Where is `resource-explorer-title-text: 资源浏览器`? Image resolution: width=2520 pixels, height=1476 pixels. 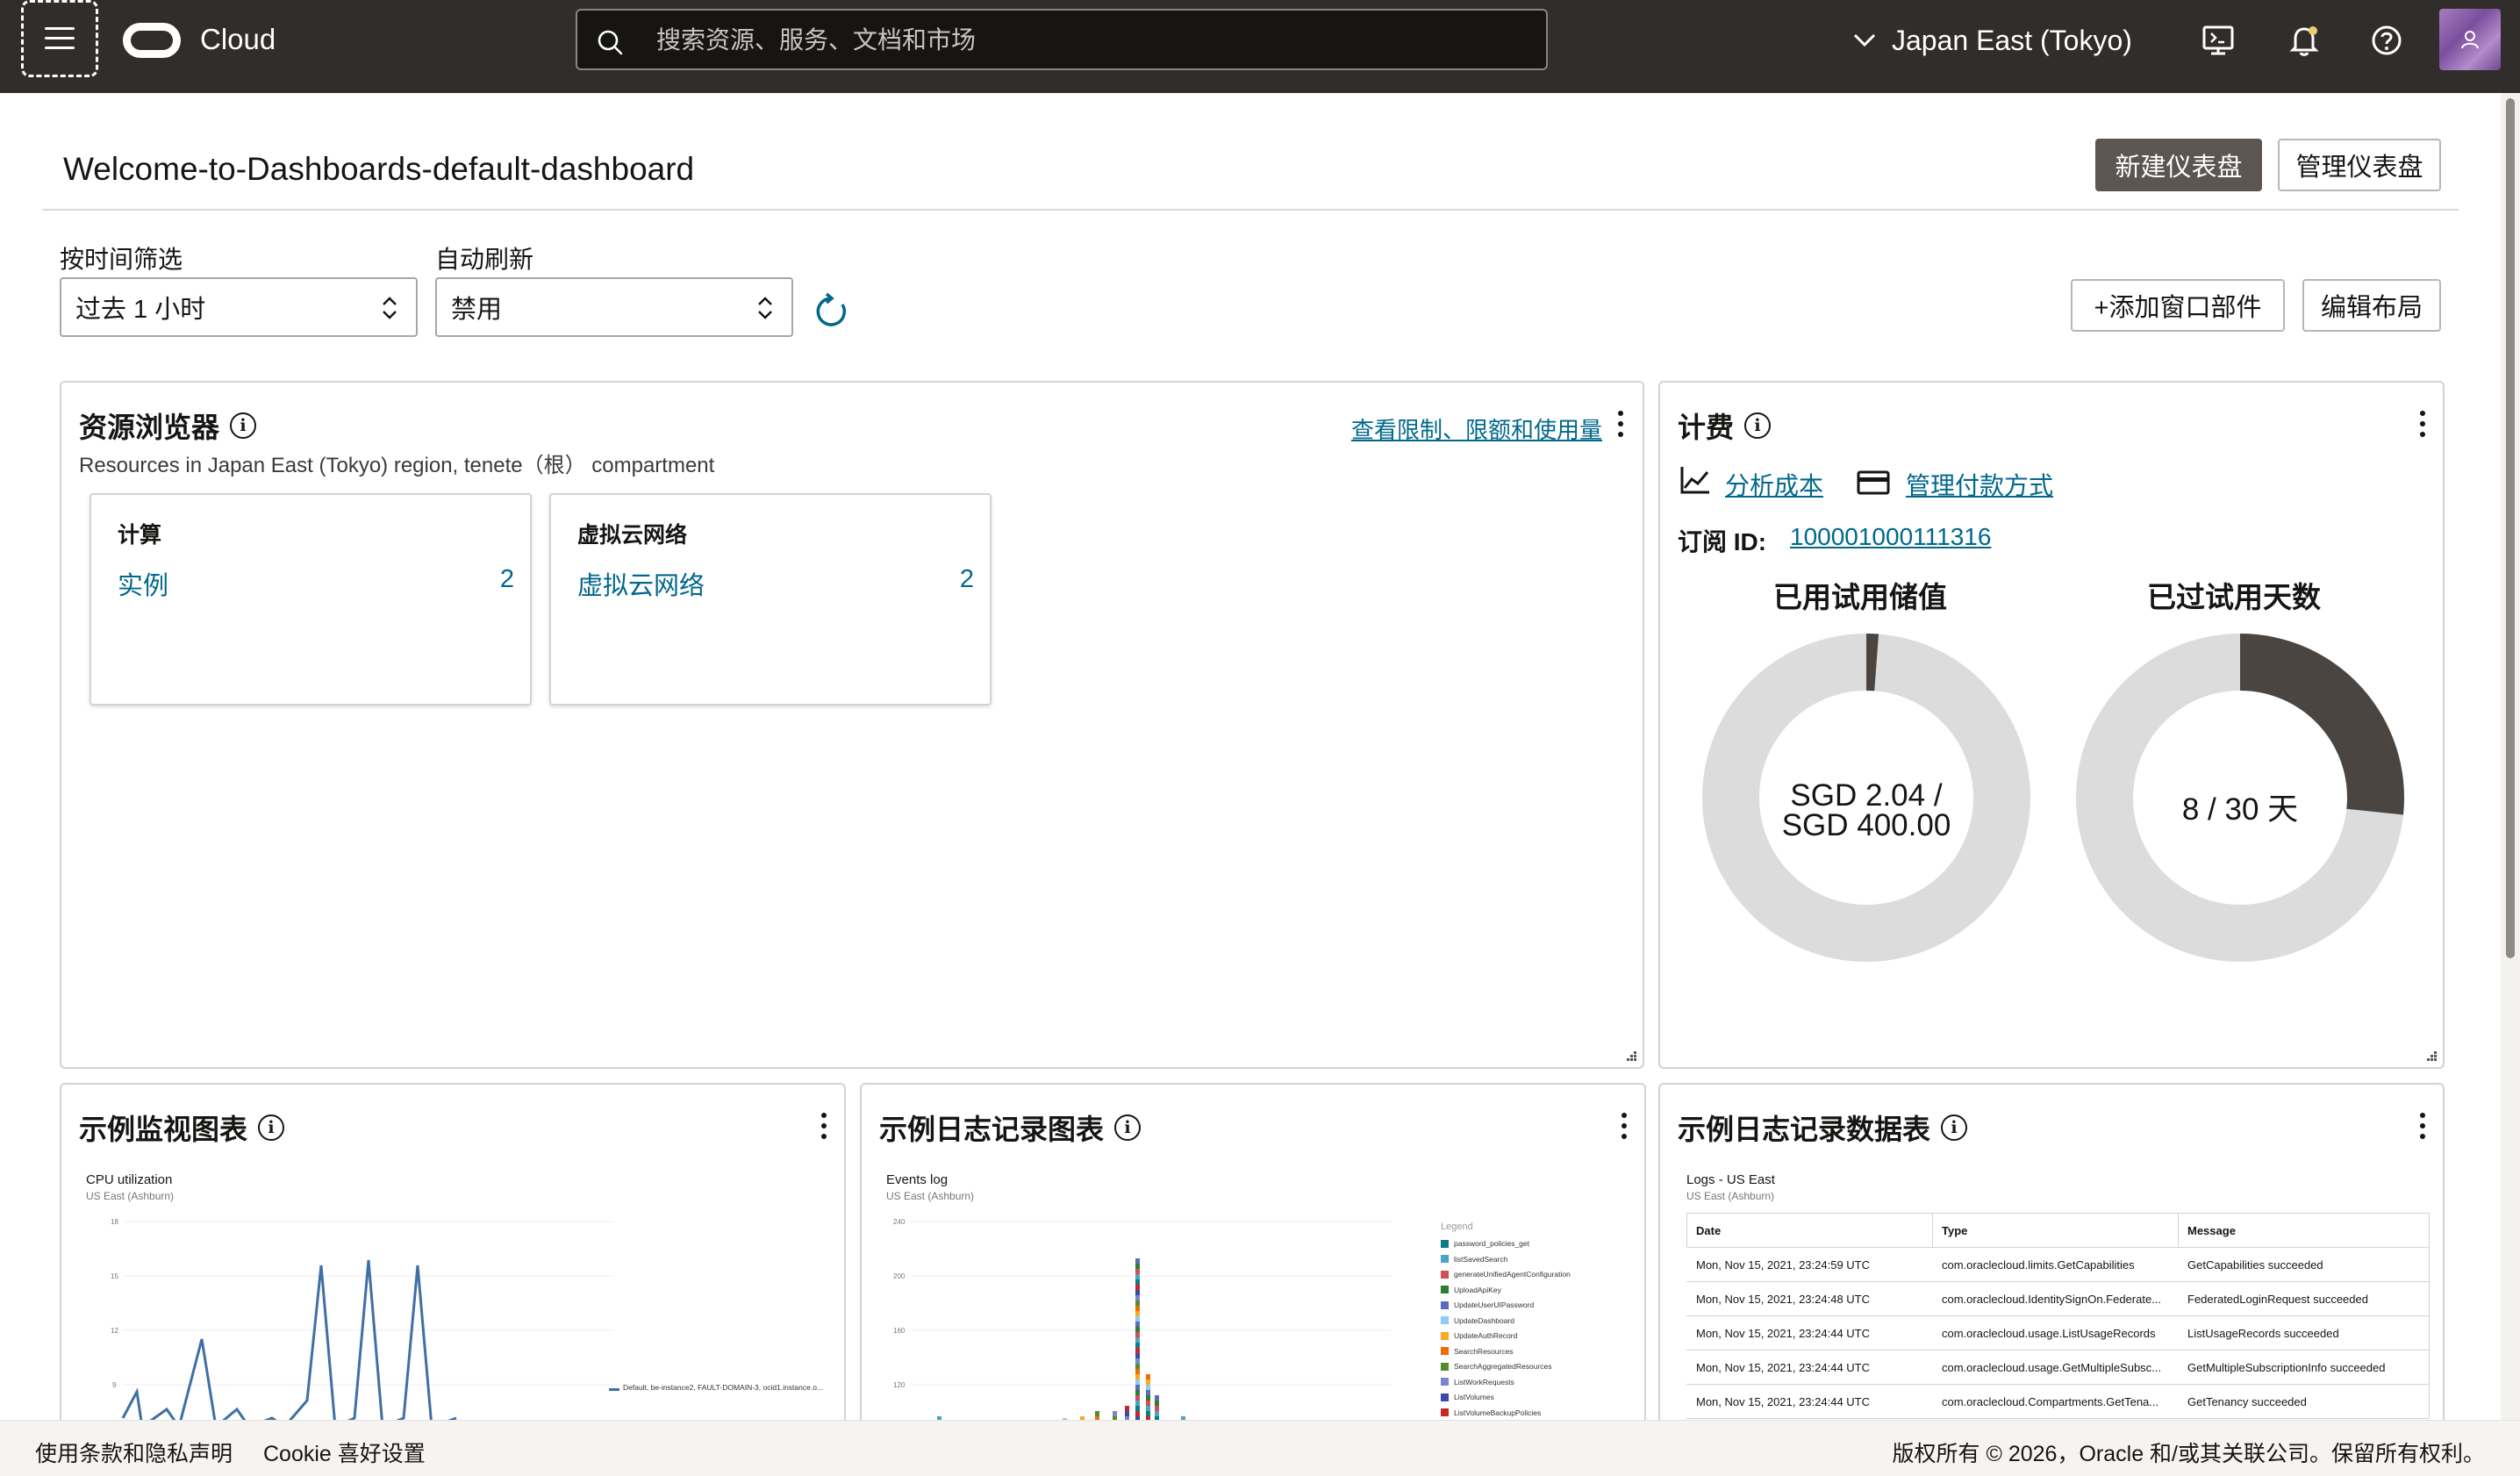 resource-explorer-title-text: 资源浏览器 is located at coordinates (149, 427).